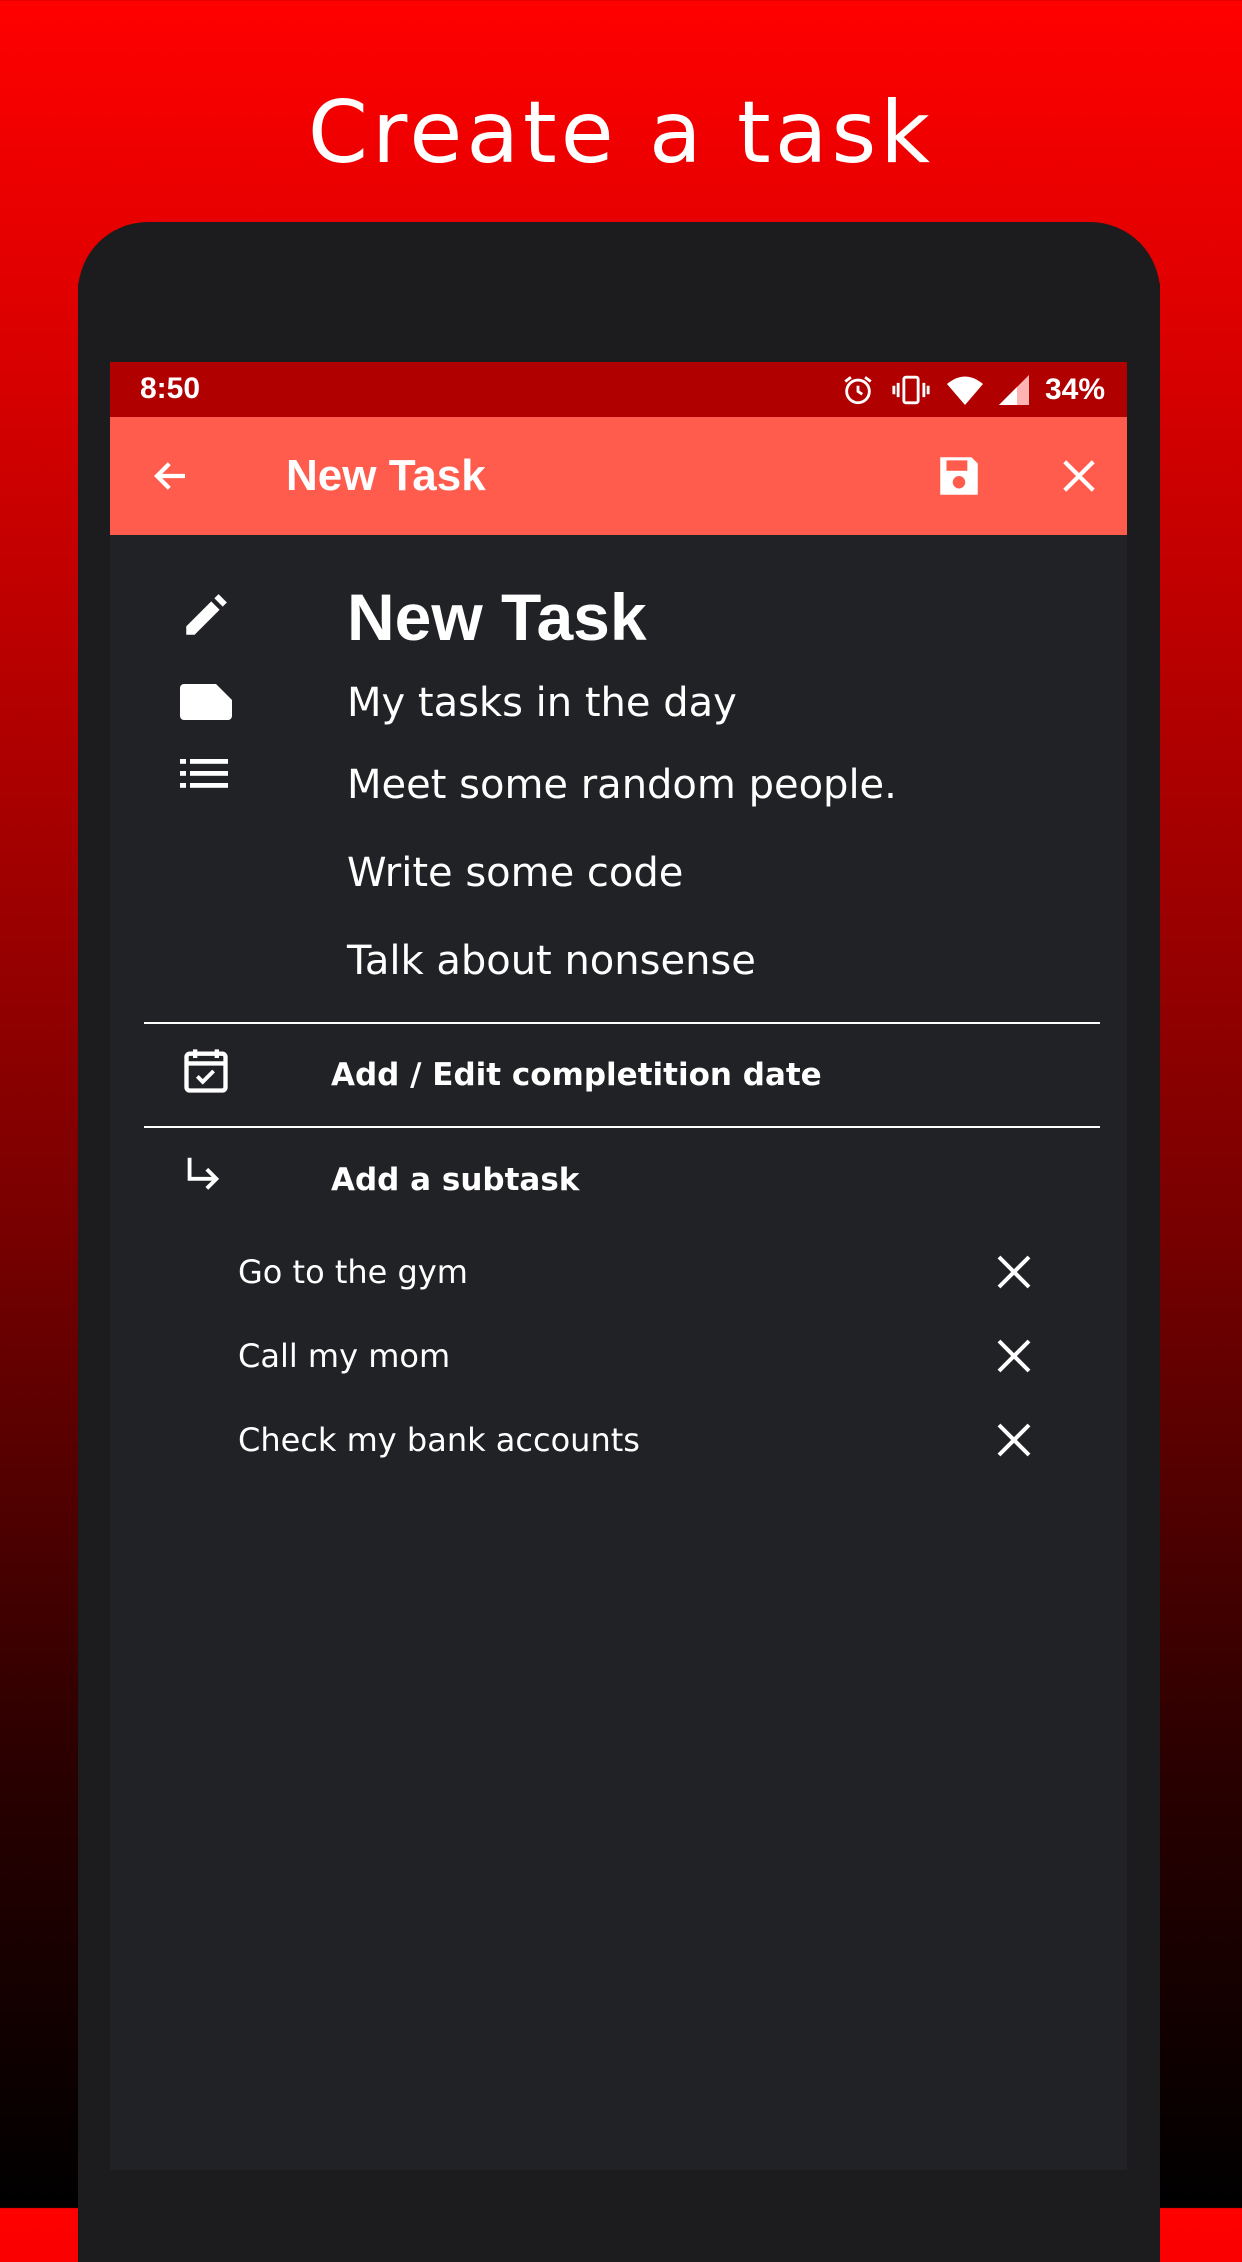 This screenshot has height=2262, width=1242. I want to click on add-subtask-label: Add a subtask, so click(455, 1180).